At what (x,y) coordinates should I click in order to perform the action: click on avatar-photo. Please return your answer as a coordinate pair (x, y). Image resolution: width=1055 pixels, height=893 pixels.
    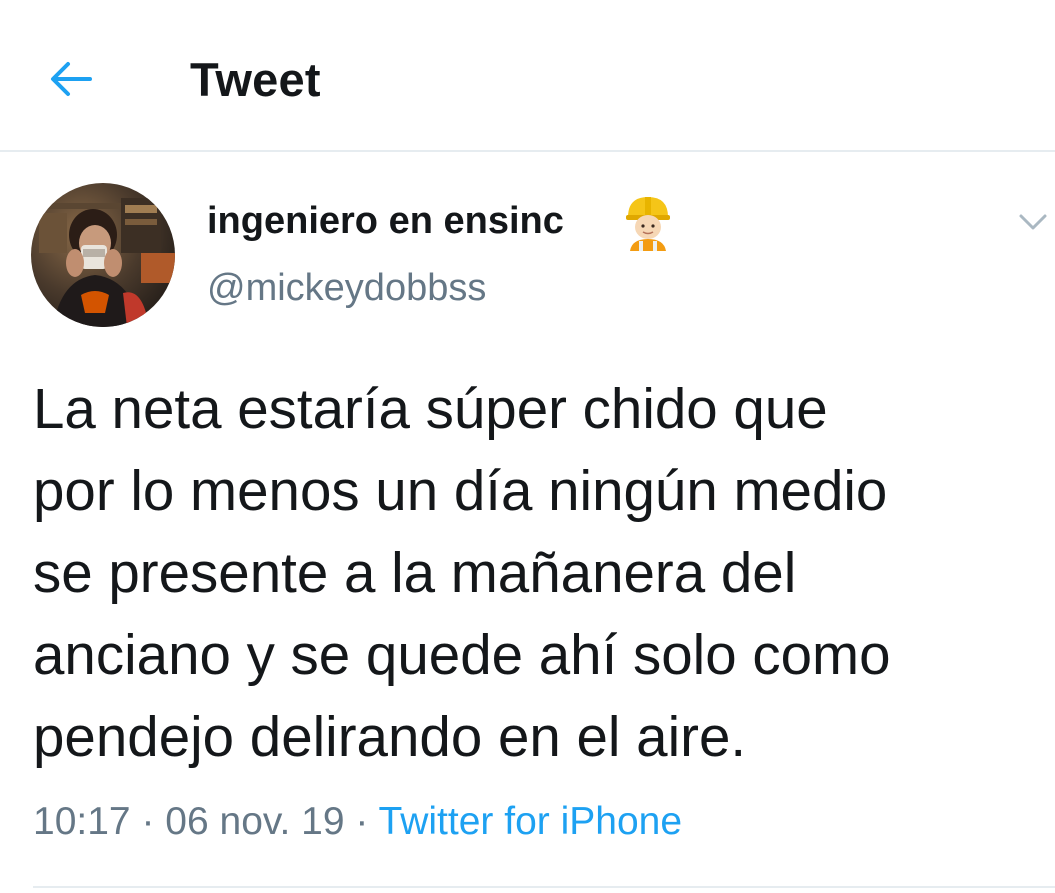
    Looking at the image, I should click on (103, 255).